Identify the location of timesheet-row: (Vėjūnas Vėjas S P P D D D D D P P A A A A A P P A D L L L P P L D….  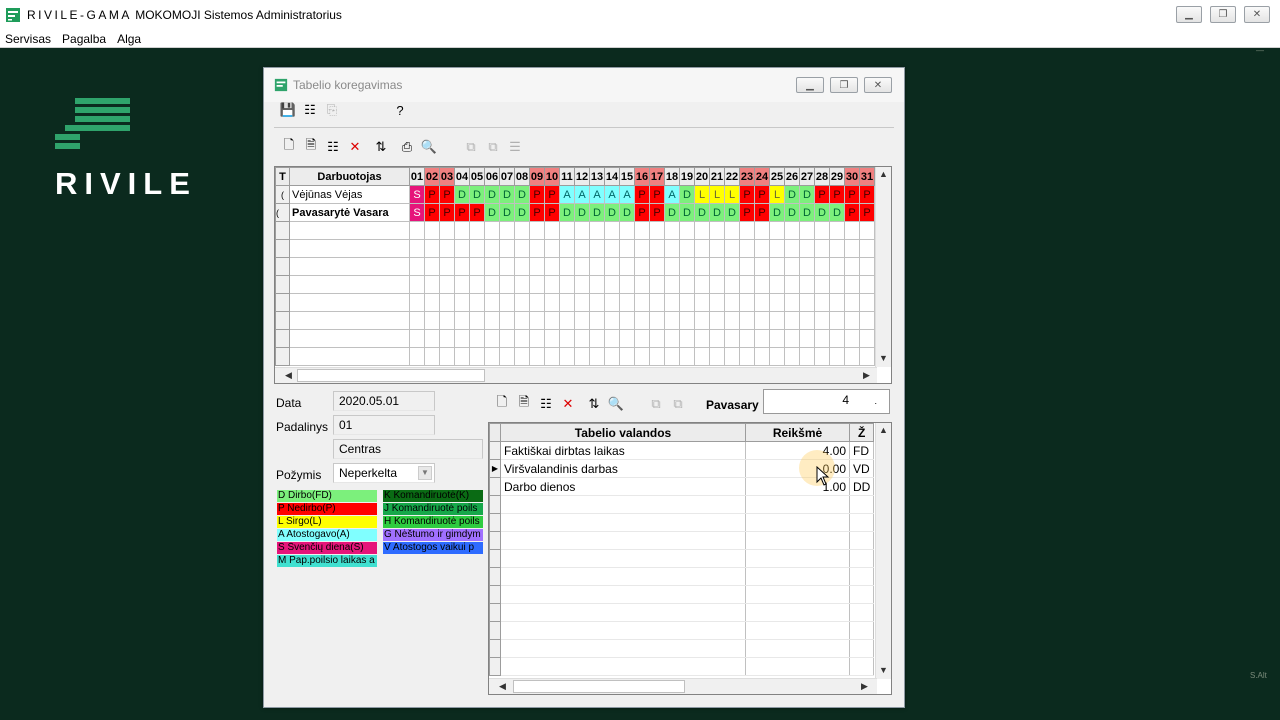
(575, 194).